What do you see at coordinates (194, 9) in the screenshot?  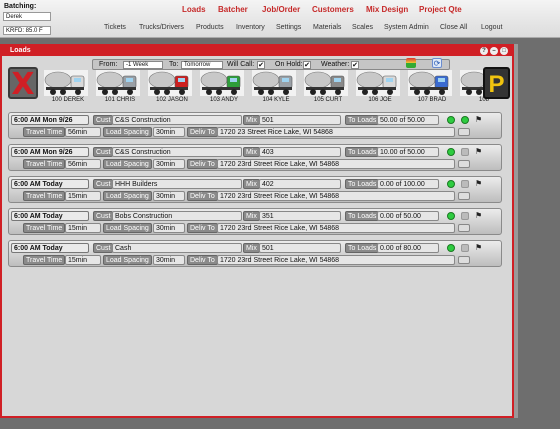 I see `nav-loads: Loads` at bounding box center [194, 9].